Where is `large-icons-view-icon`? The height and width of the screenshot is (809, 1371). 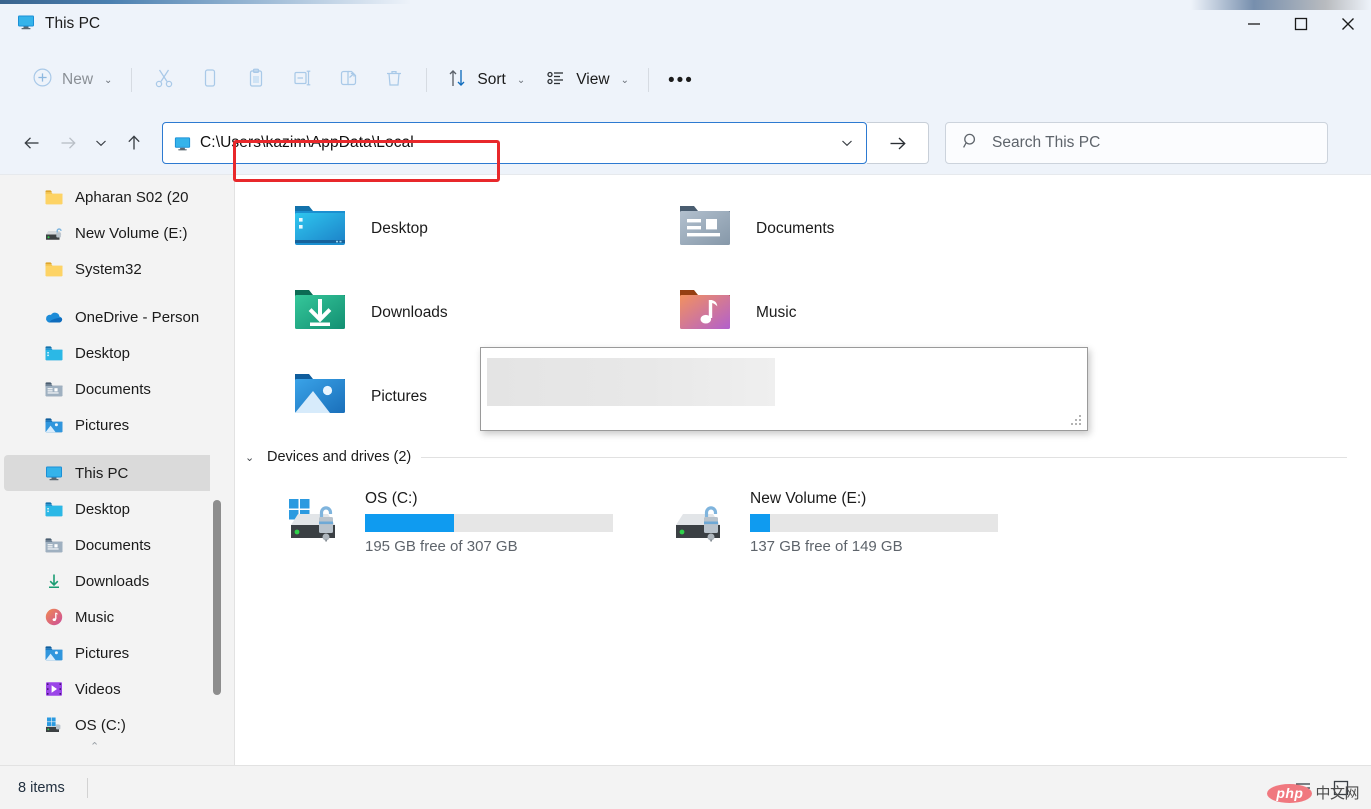 large-icons-view-icon is located at coordinates (1341, 788).